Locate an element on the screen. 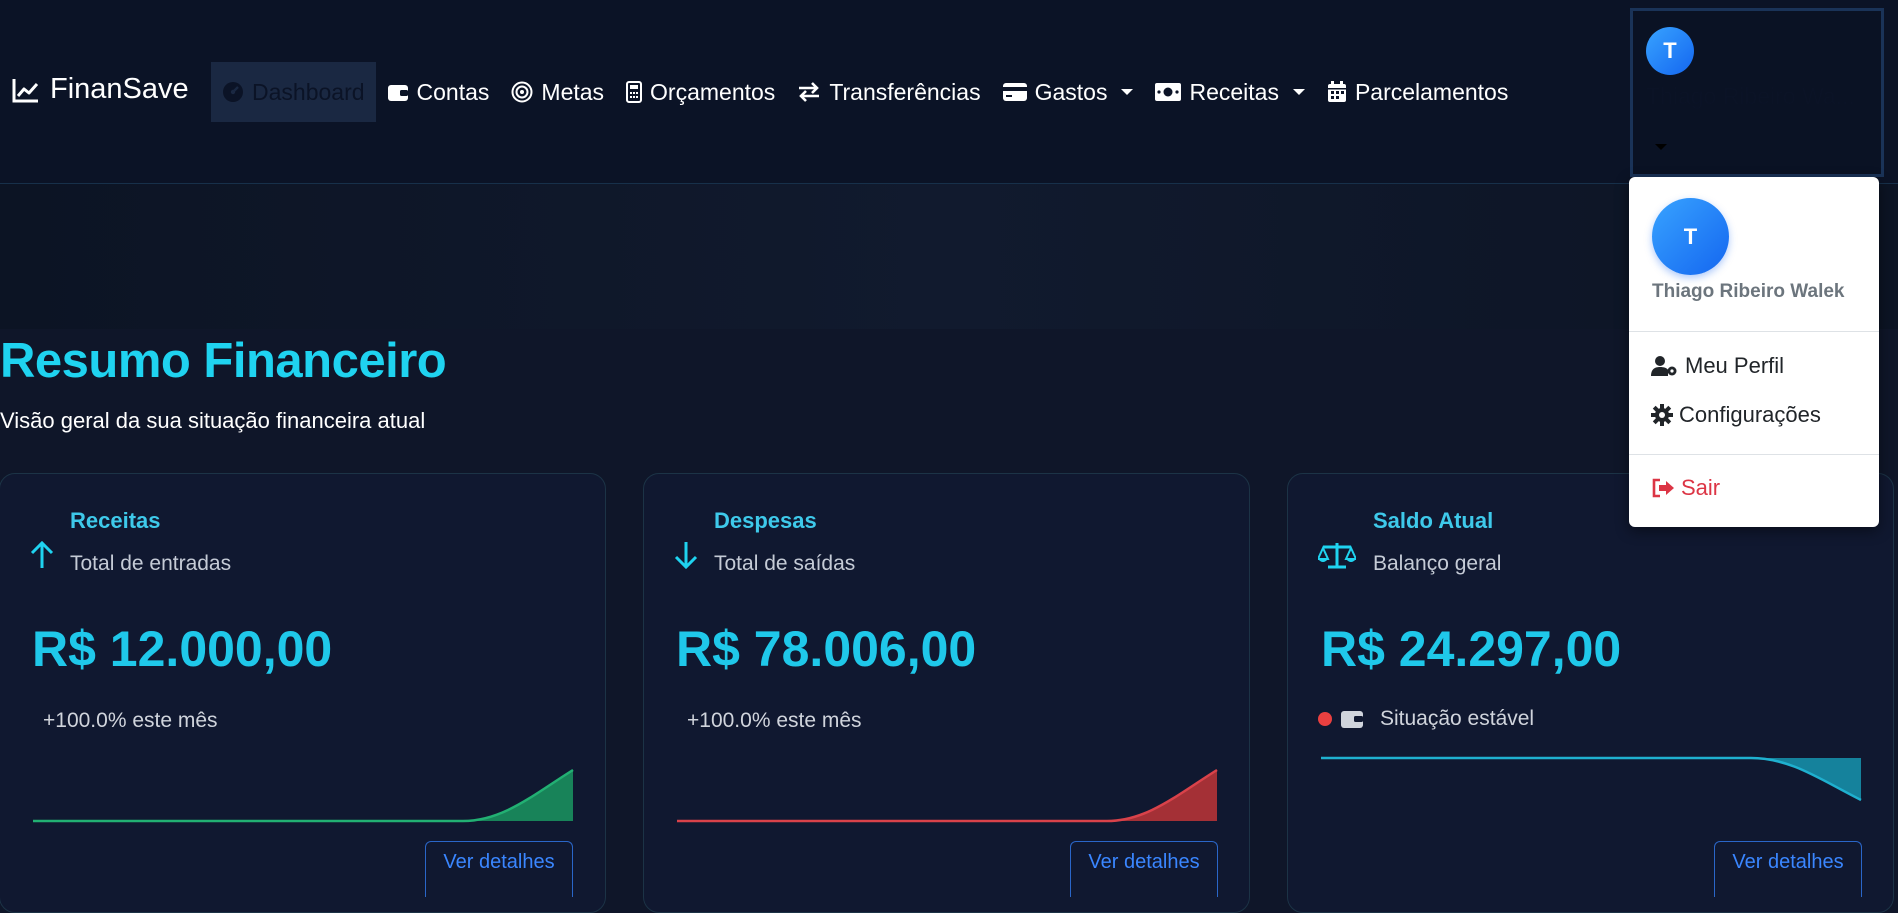 This screenshot has width=1898, height=913. card-value: R$ 24.297,00 is located at coordinates (1471, 649).